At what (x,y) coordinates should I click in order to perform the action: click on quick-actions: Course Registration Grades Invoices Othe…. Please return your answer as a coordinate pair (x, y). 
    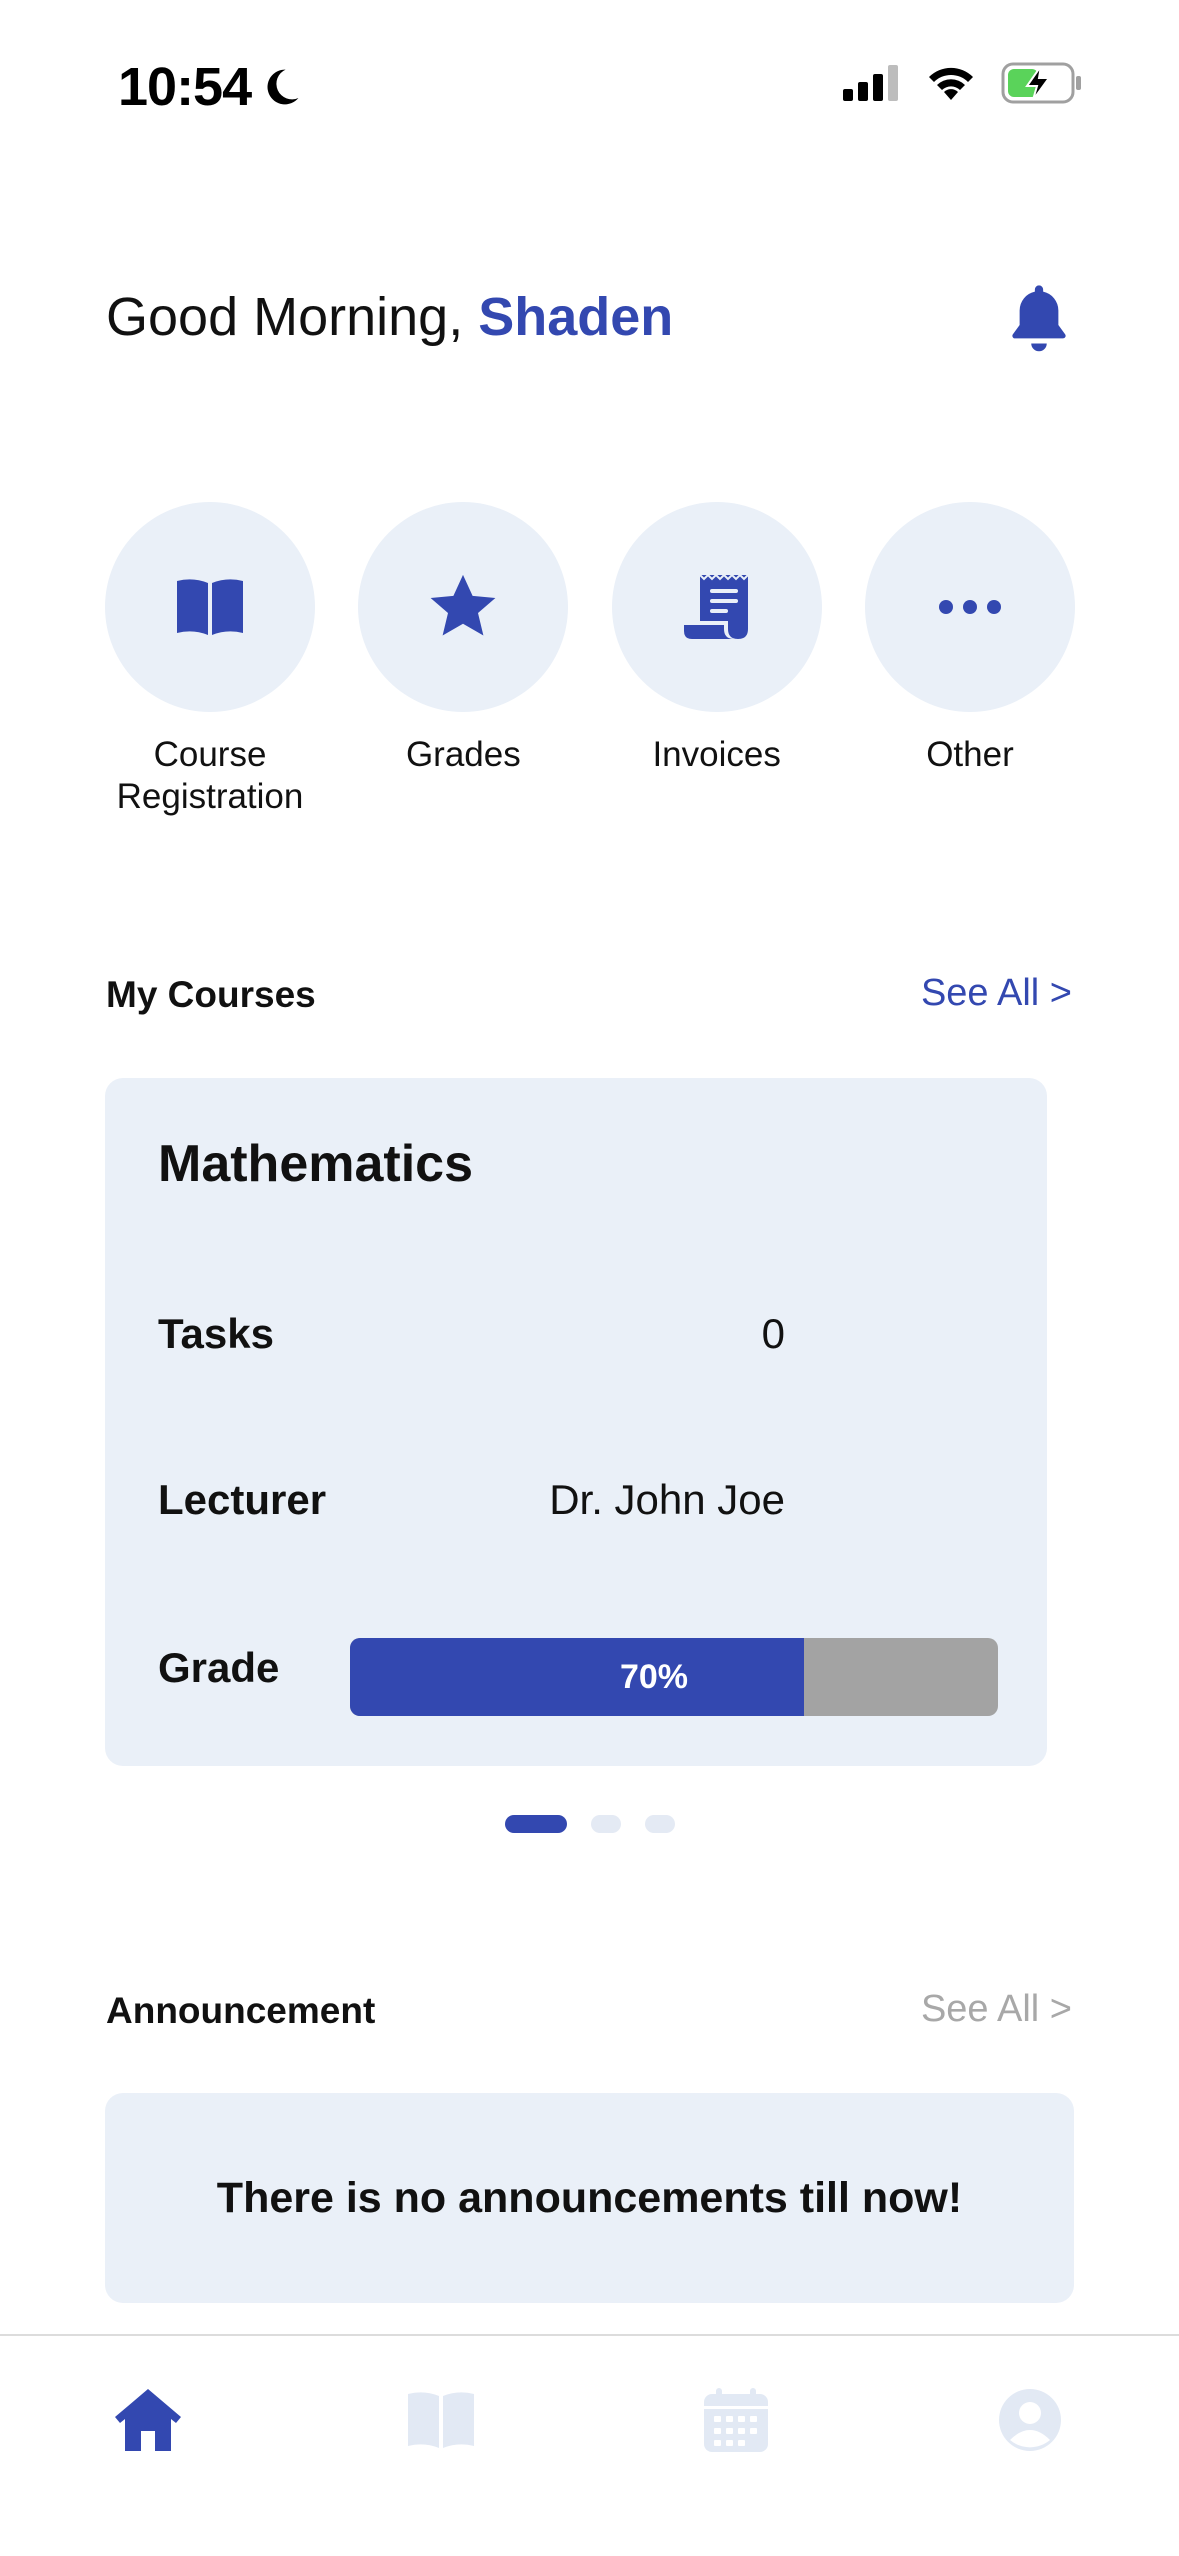
    Looking at the image, I should click on (590, 660).